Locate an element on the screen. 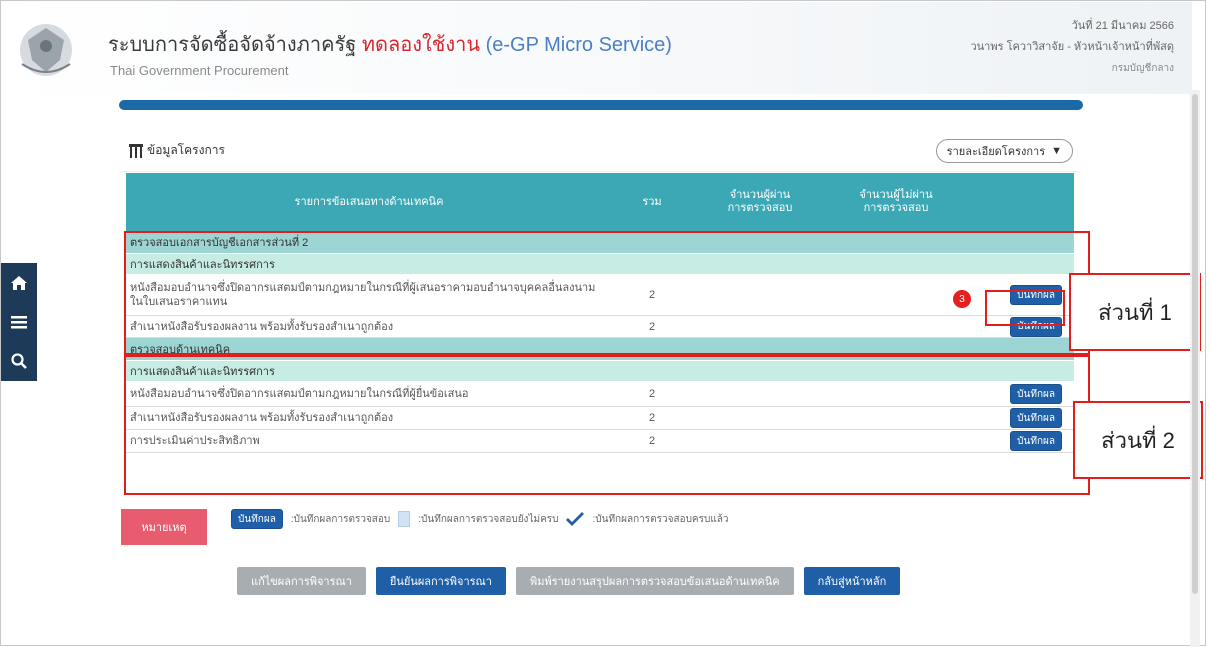 This screenshot has width=1210, height=647. header-action is located at coordinates (1019, 202).